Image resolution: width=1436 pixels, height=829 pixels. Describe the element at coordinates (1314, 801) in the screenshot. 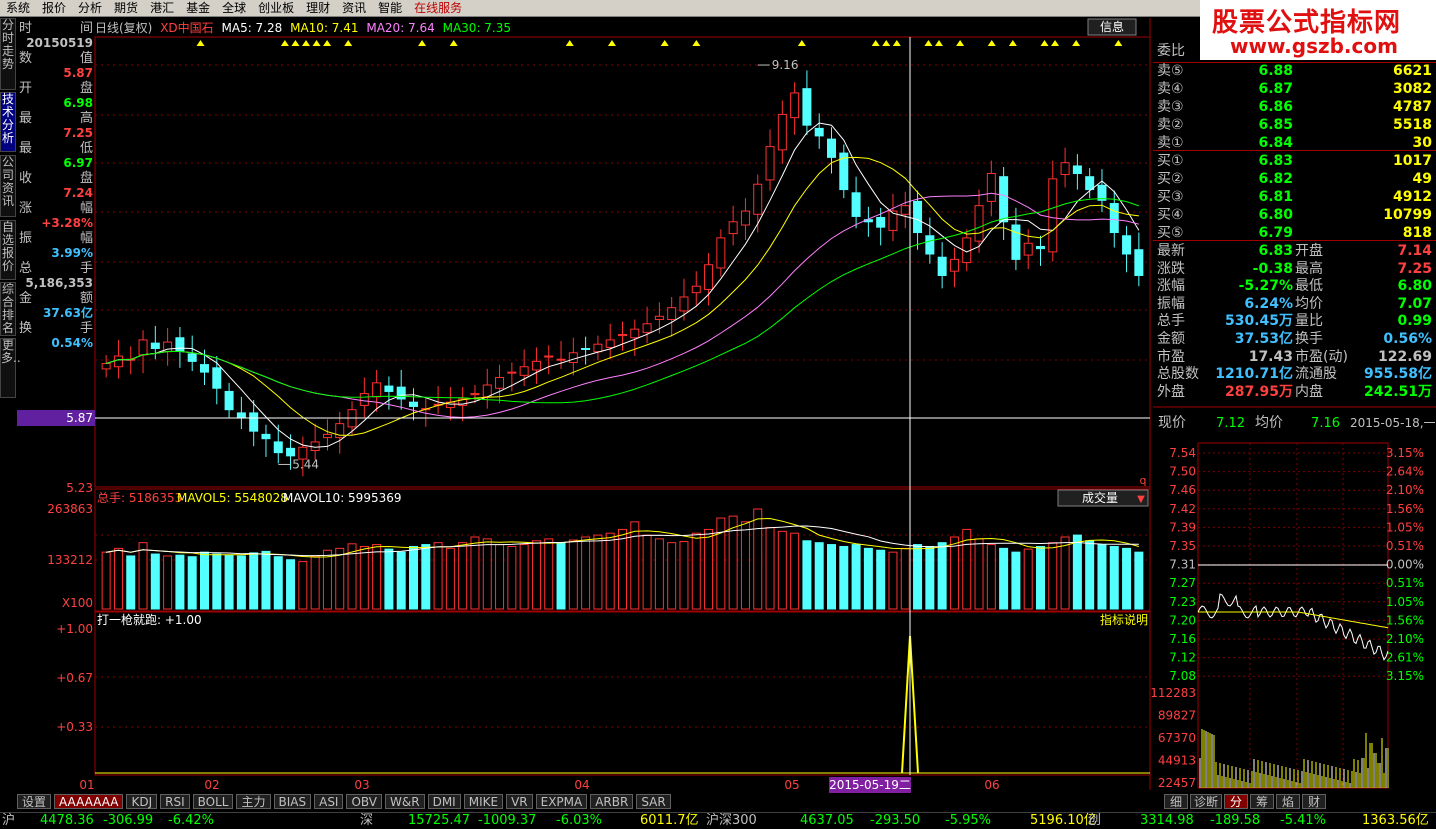

I see `right-tab: 财` at that location.